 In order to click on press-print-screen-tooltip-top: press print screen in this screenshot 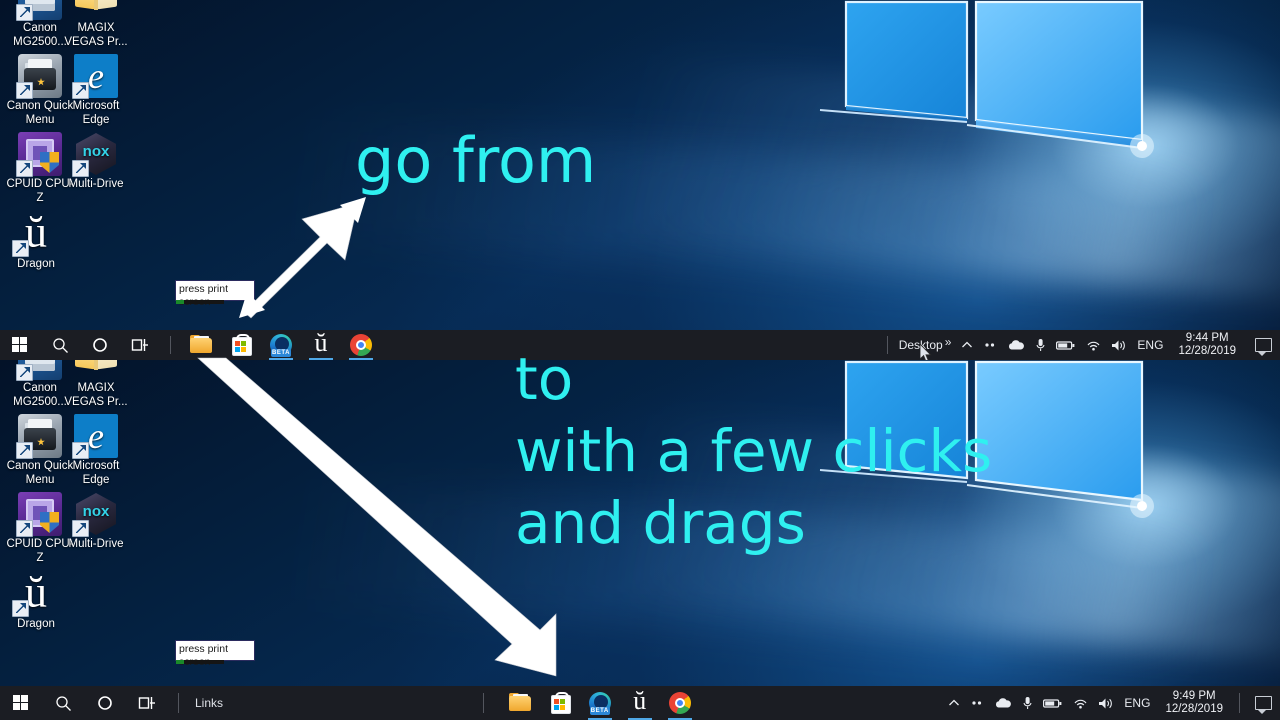, I will do `click(215, 294)`.